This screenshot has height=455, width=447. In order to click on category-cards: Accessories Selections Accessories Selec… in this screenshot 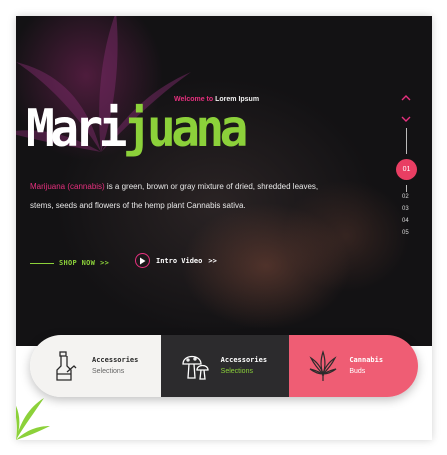, I will do `click(224, 366)`.